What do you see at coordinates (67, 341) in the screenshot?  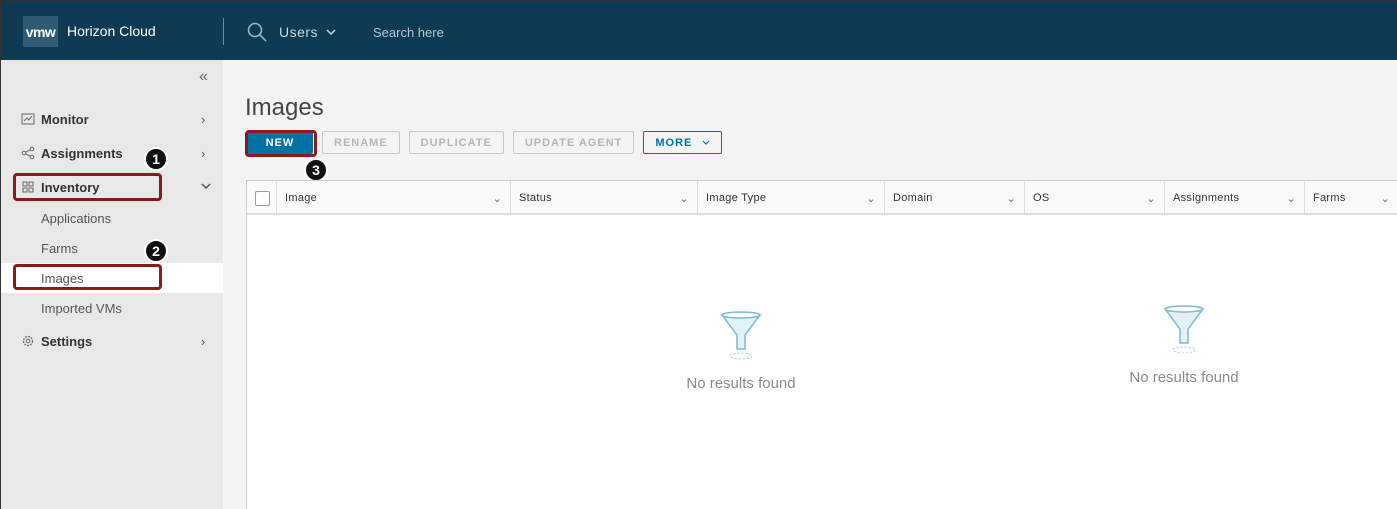 I see `sidebar-item-label: Settings` at bounding box center [67, 341].